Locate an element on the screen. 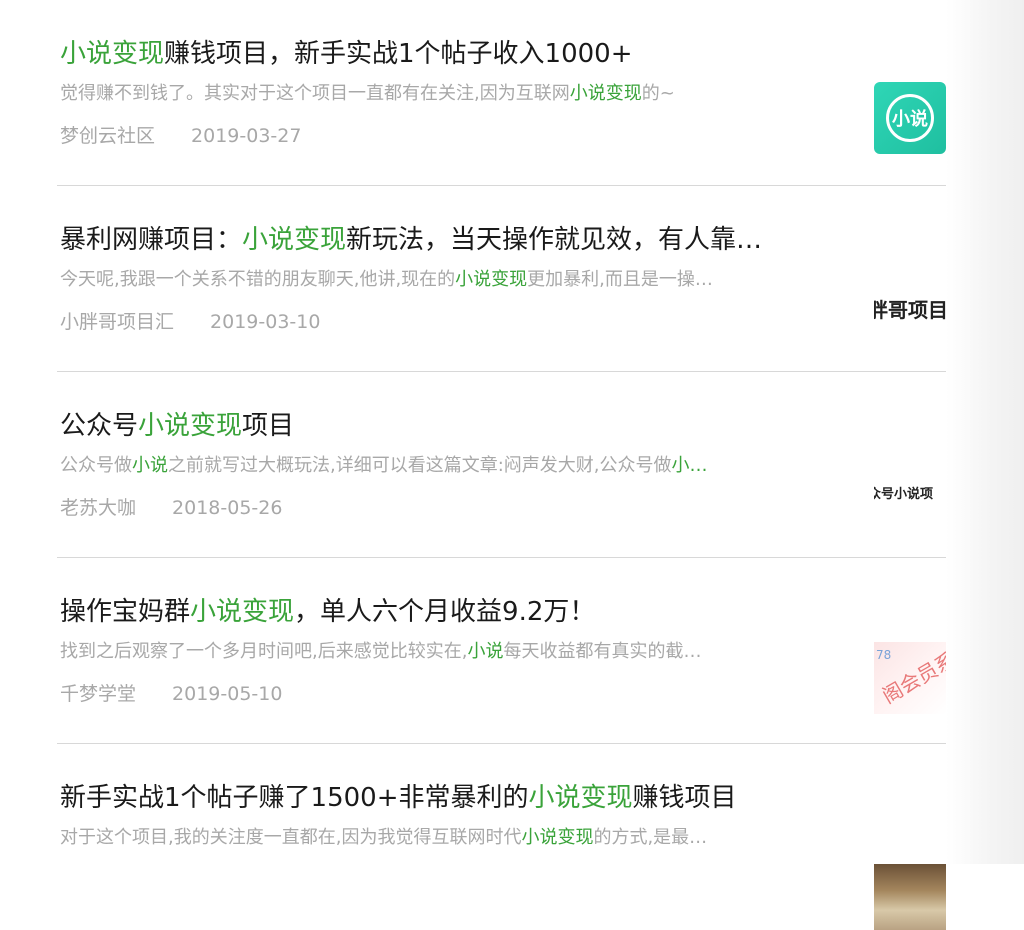 Image resolution: width=1024 pixels, height=930 pixels. novel-app-icon: 小说 is located at coordinates (910, 118).